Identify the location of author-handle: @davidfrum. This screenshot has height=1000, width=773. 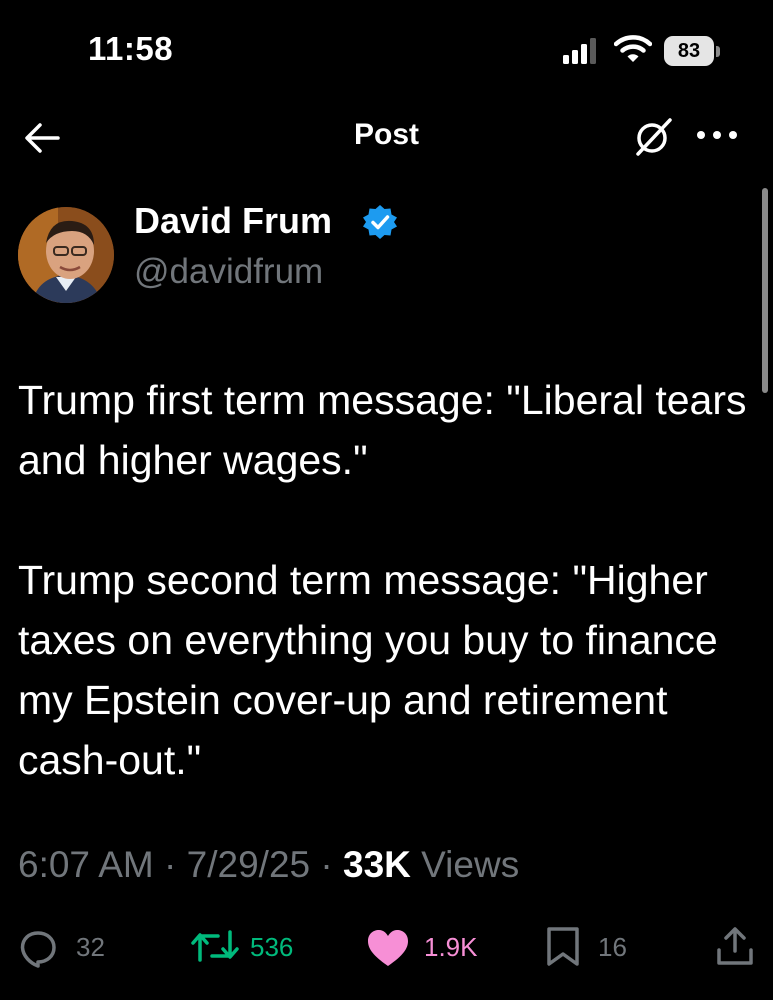
(228, 272).